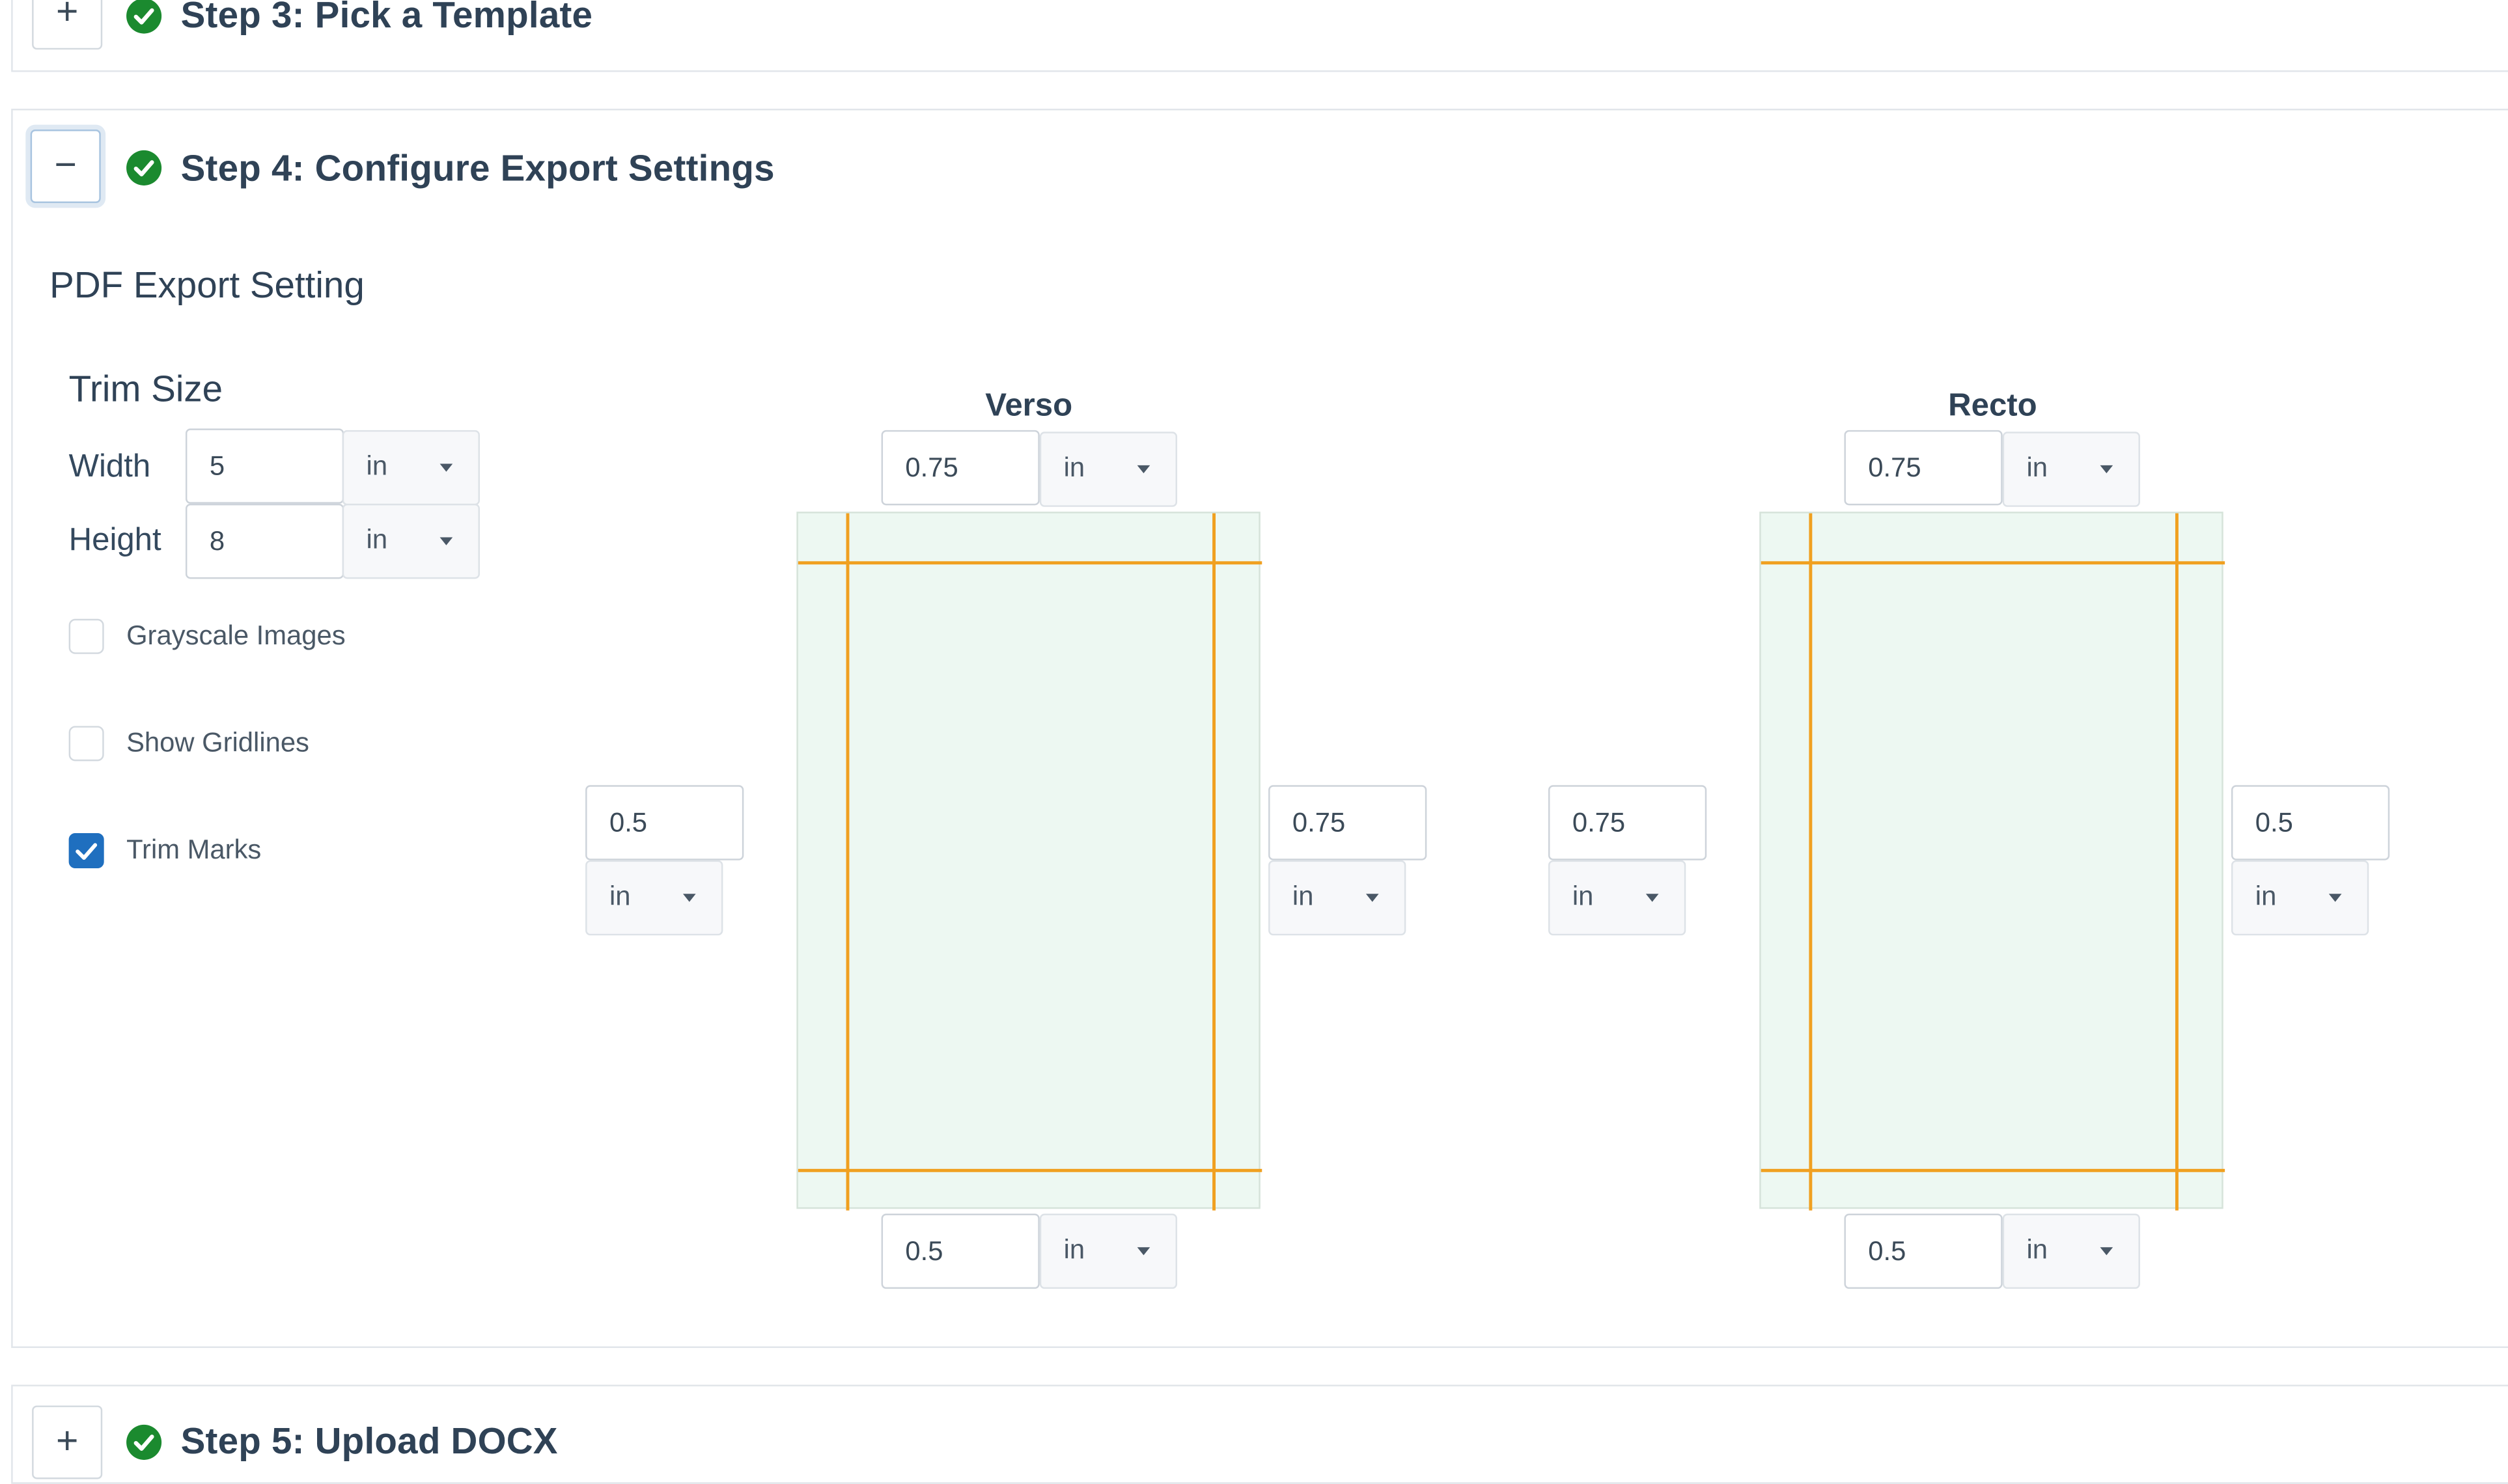 The height and width of the screenshot is (1484, 2508). What do you see at coordinates (1030, 563) in the screenshot?
I see `verso-top-margin-guide` at bounding box center [1030, 563].